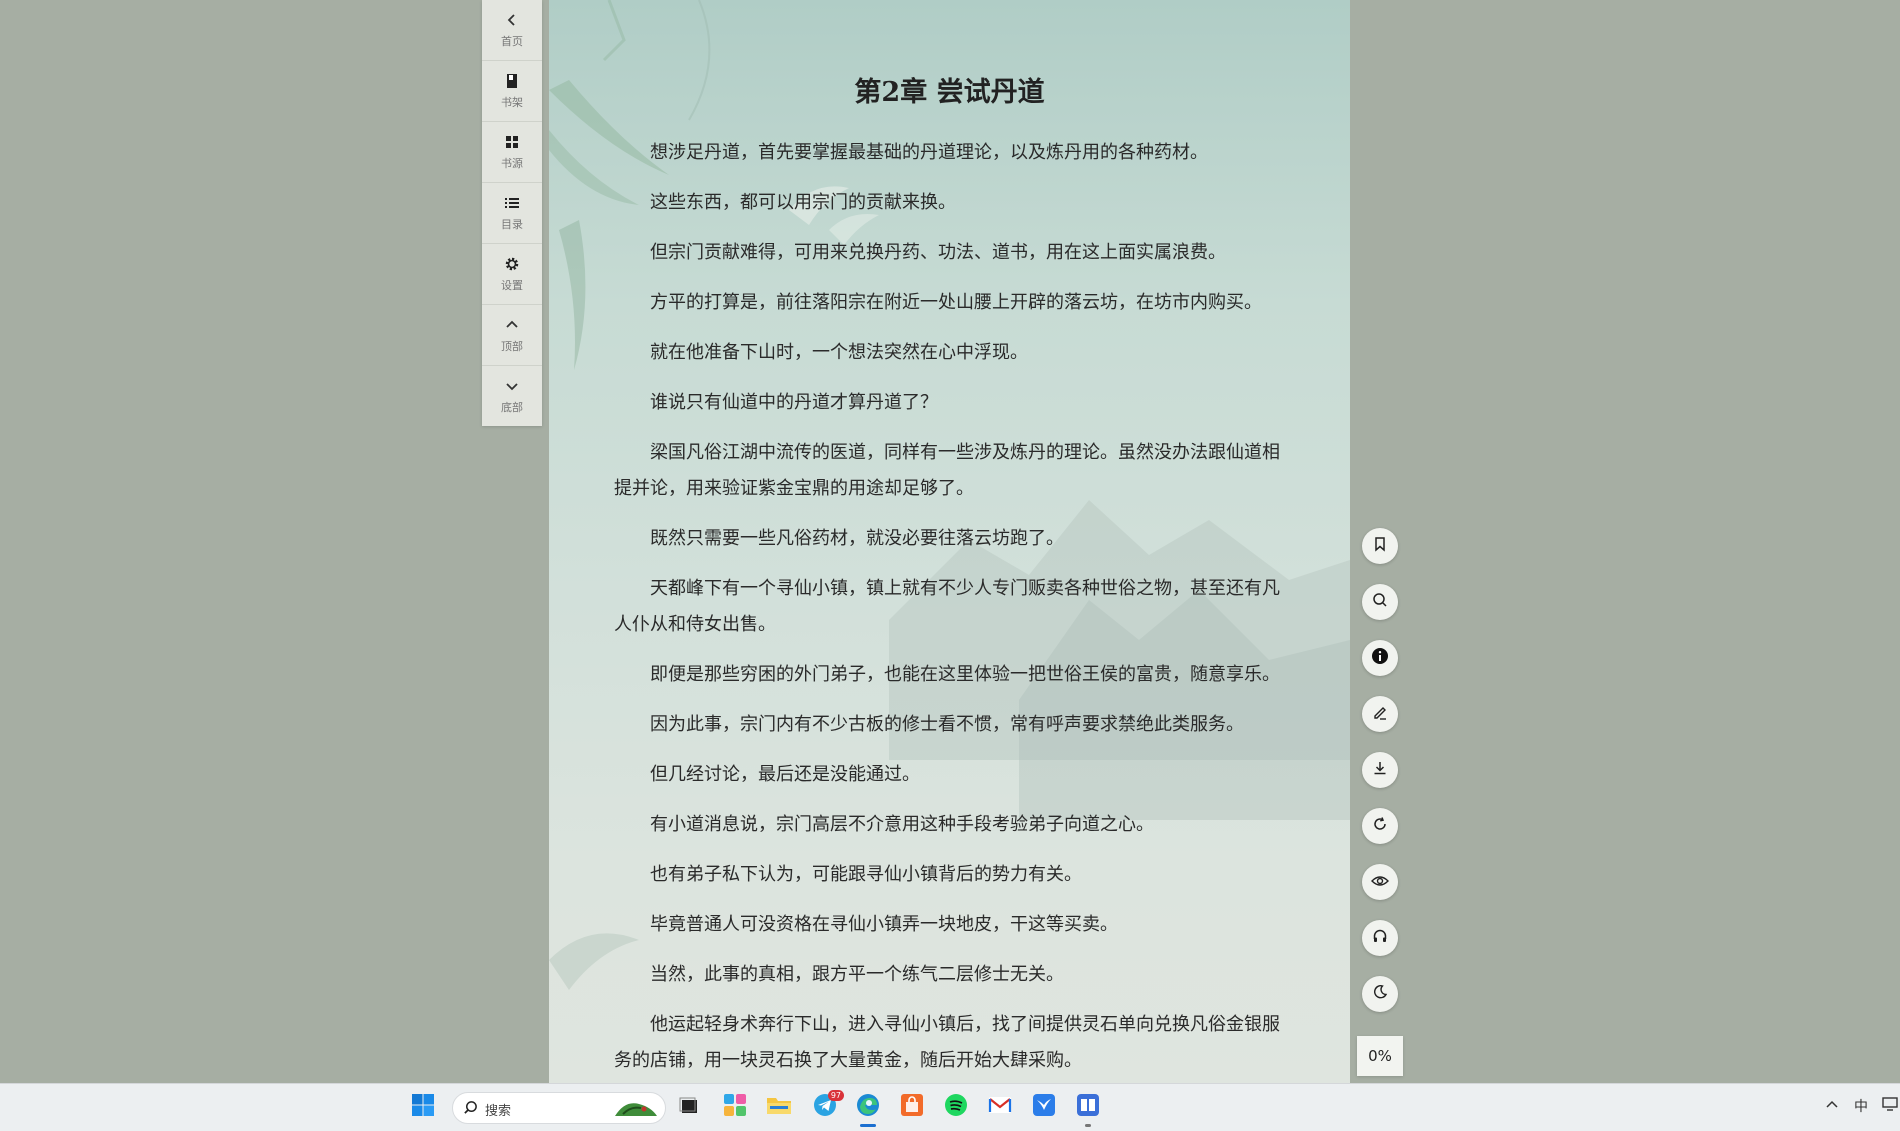  Describe the element at coordinates (512, 264) in the screenshot. I see `gear-icon` at that location.